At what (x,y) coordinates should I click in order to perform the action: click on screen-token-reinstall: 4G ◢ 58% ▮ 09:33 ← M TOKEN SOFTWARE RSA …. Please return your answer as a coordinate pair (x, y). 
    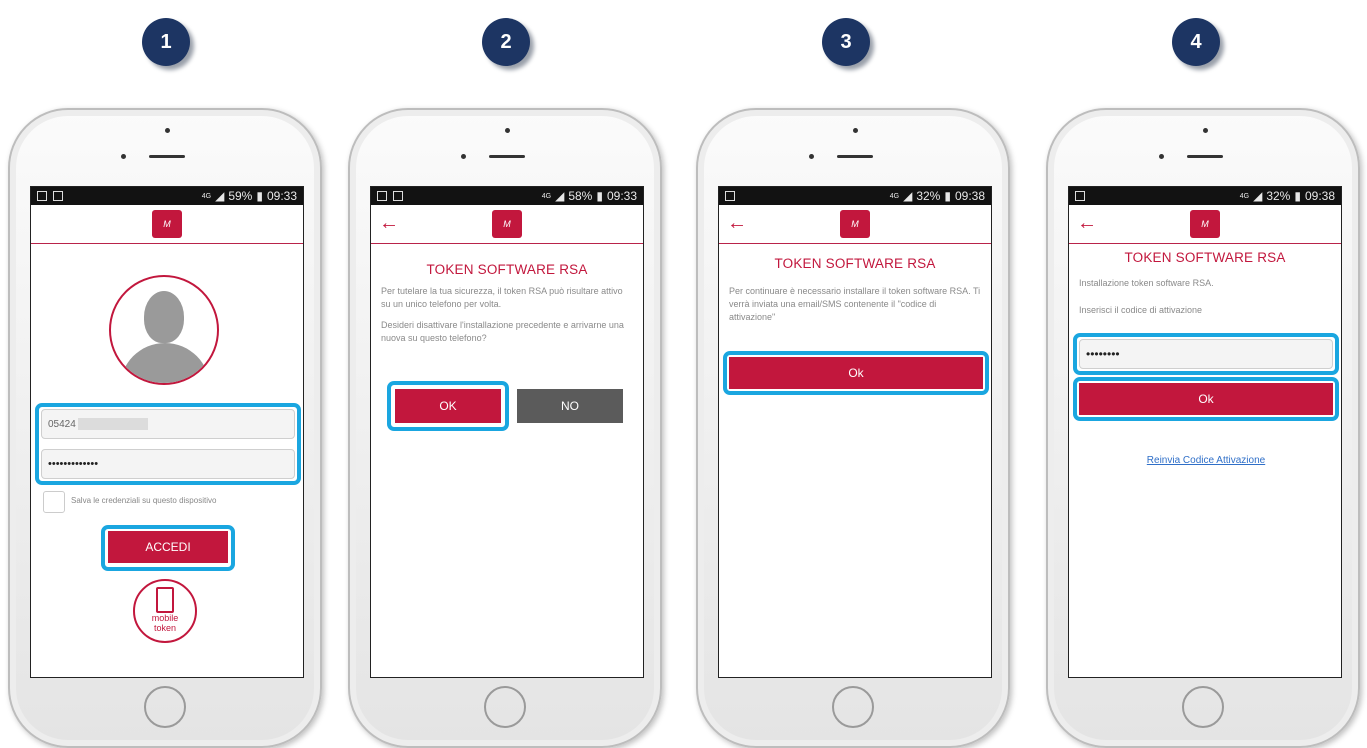
    Looking at the image, I should click on (507, 432).